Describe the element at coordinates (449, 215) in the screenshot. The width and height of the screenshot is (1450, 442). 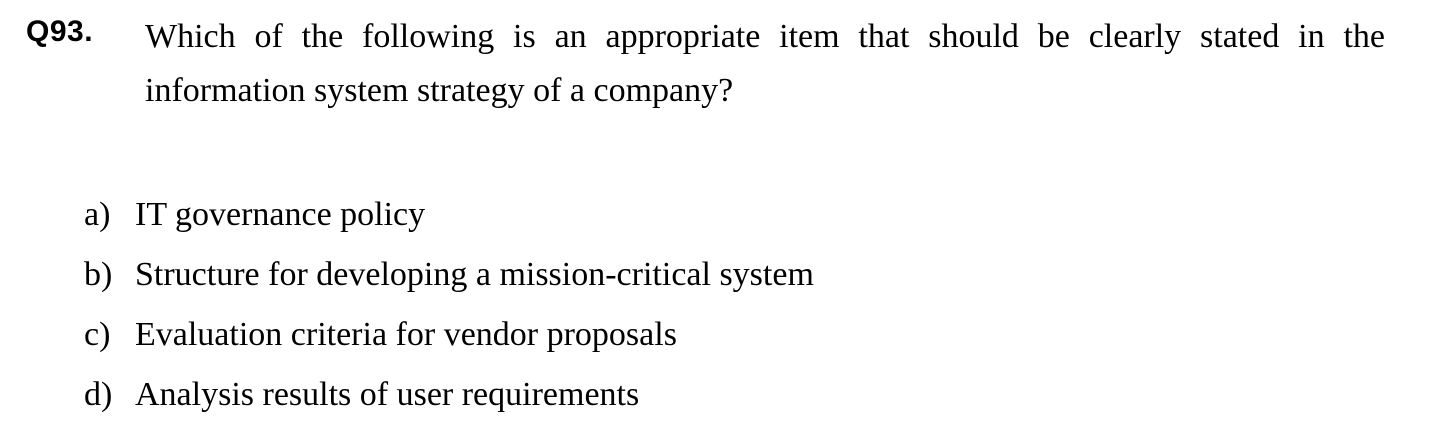
I see `option-a: a) IT governance policy` at that location.